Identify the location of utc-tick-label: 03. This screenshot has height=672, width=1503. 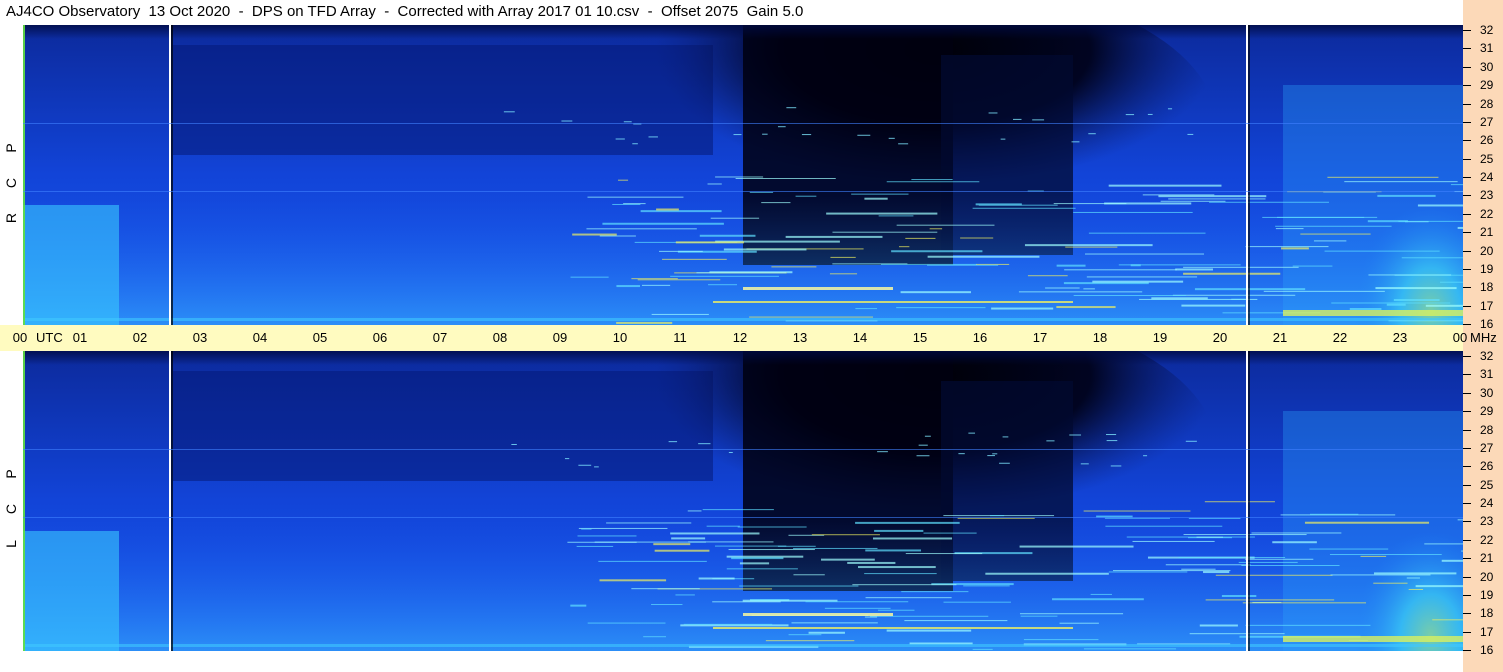
(200, 337).